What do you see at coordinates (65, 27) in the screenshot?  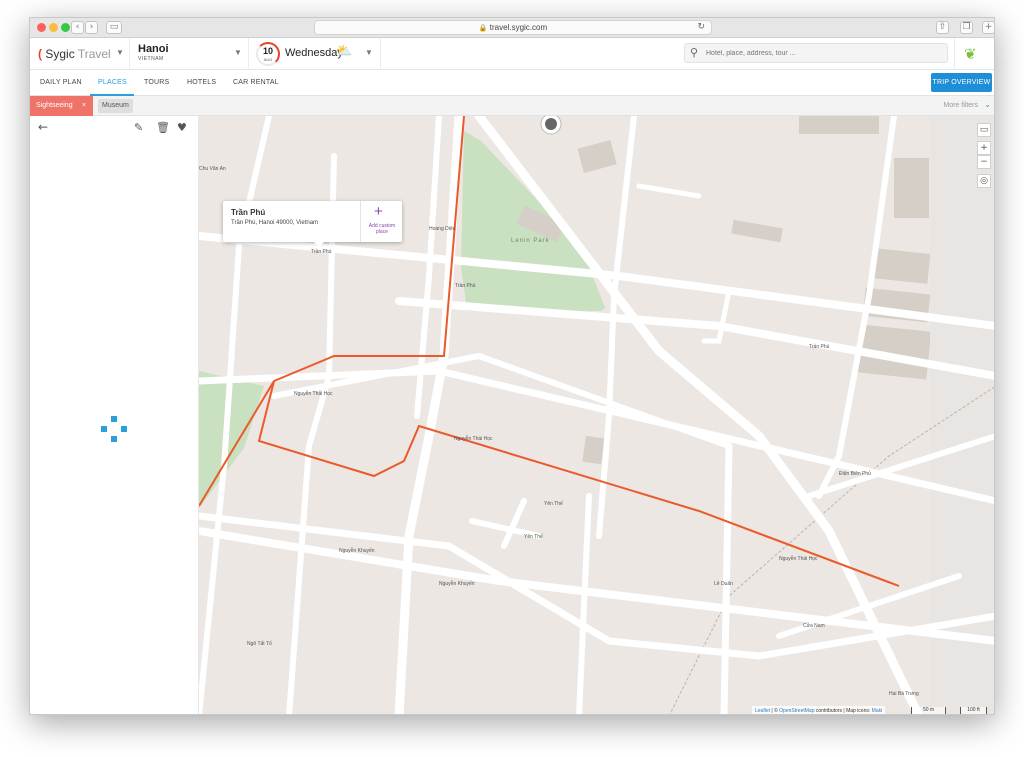 I see `zoom-window-button` at bounding box center [65, 27].